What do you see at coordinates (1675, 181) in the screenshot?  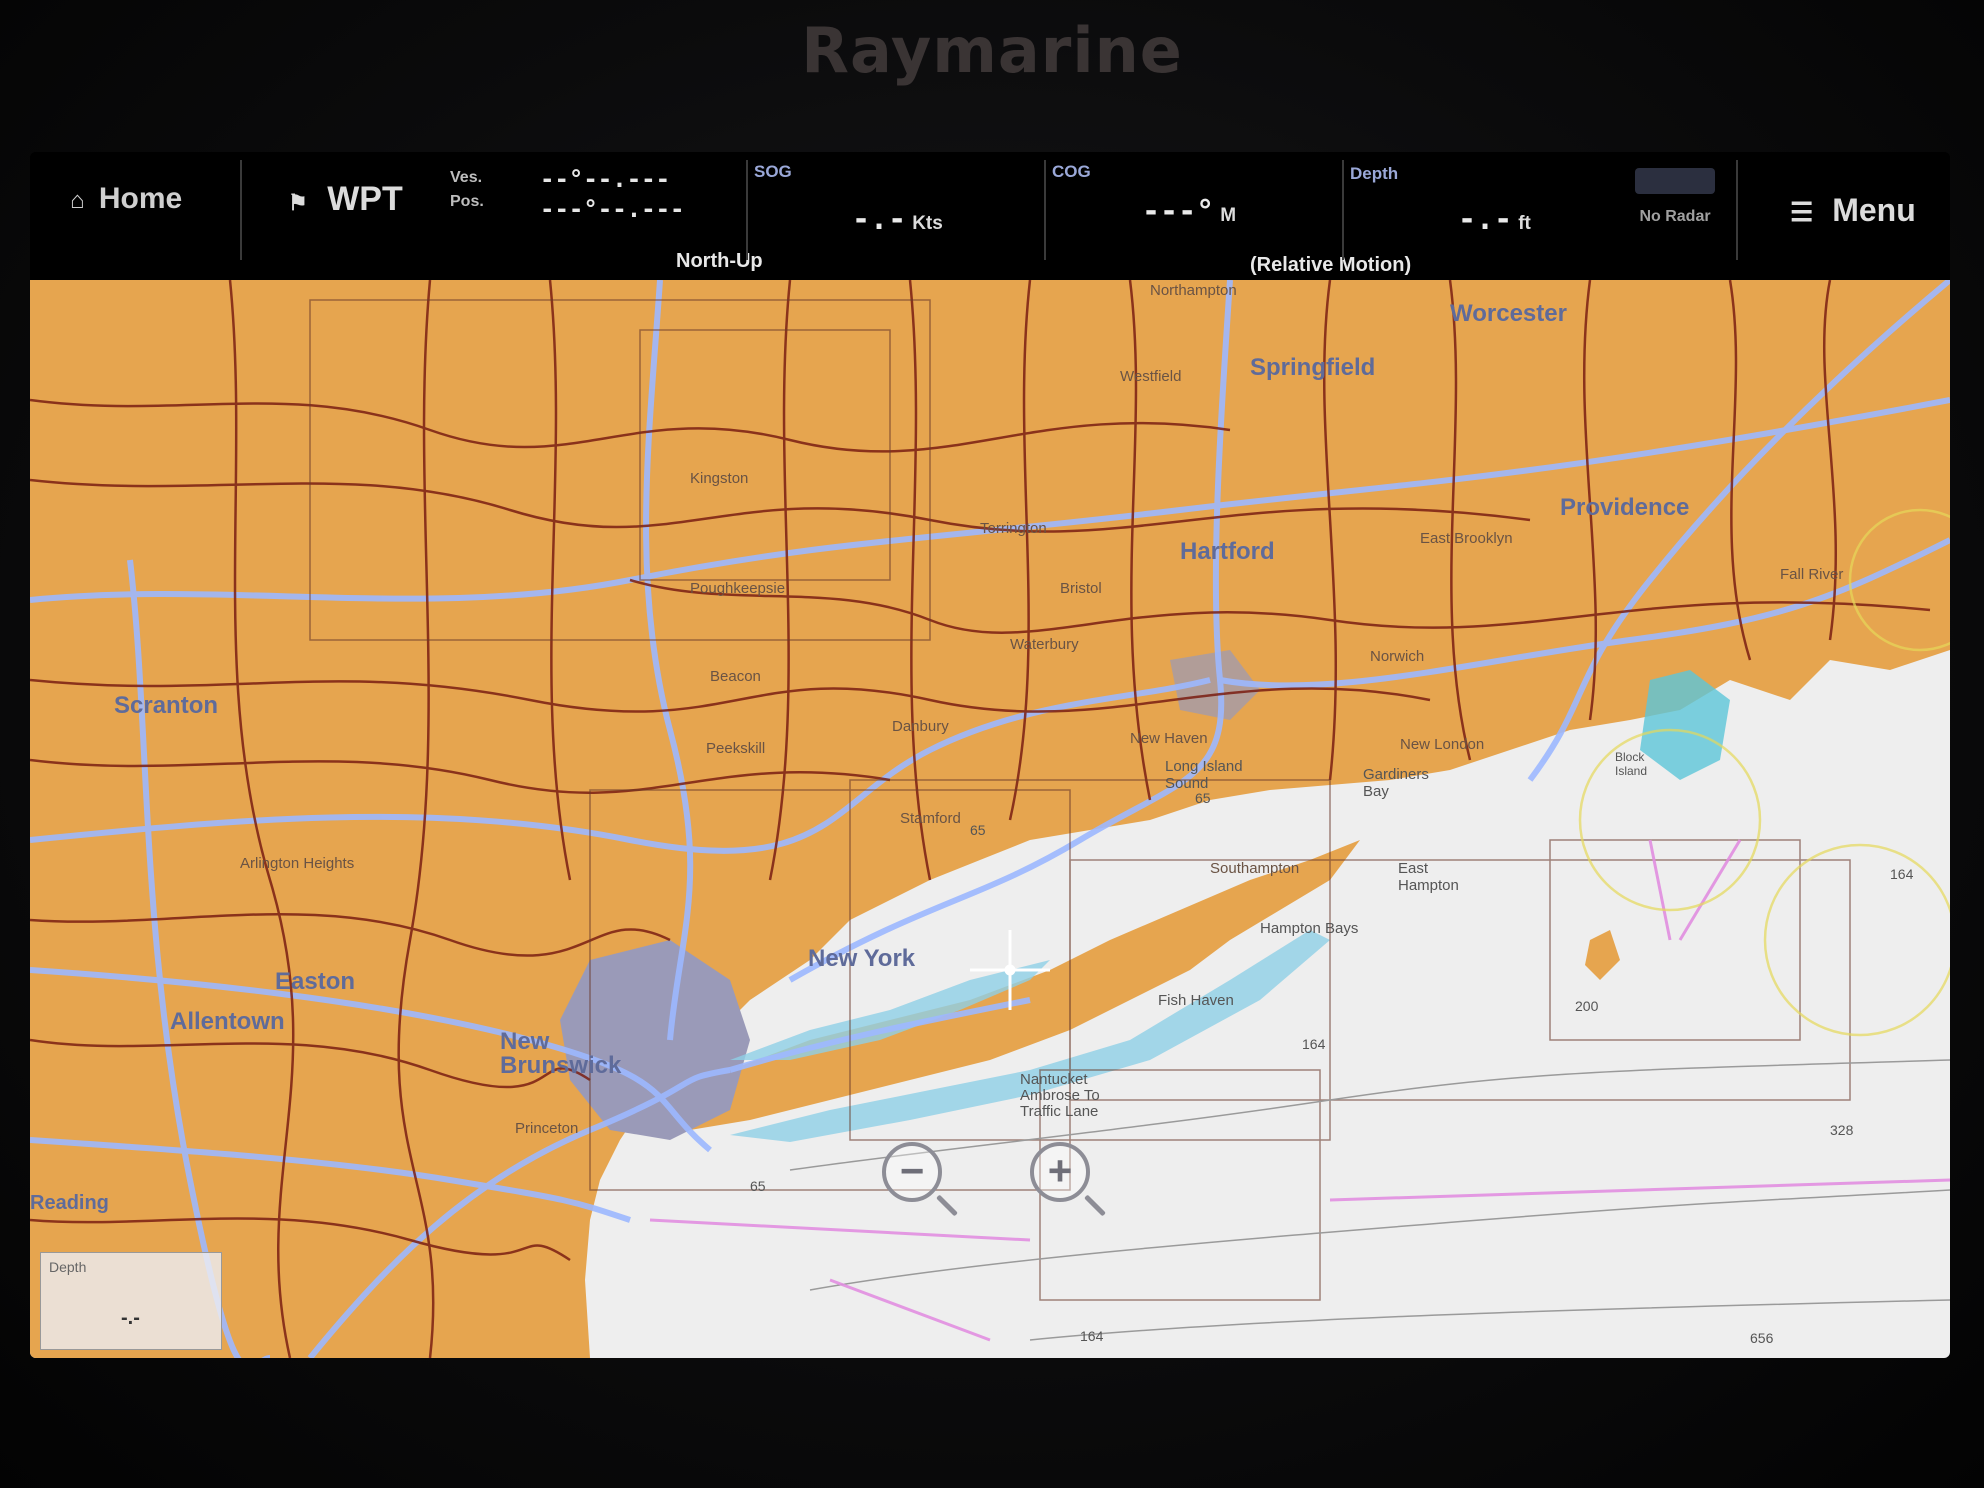 I see `radar-icon` at bounding box center [1675, 181].